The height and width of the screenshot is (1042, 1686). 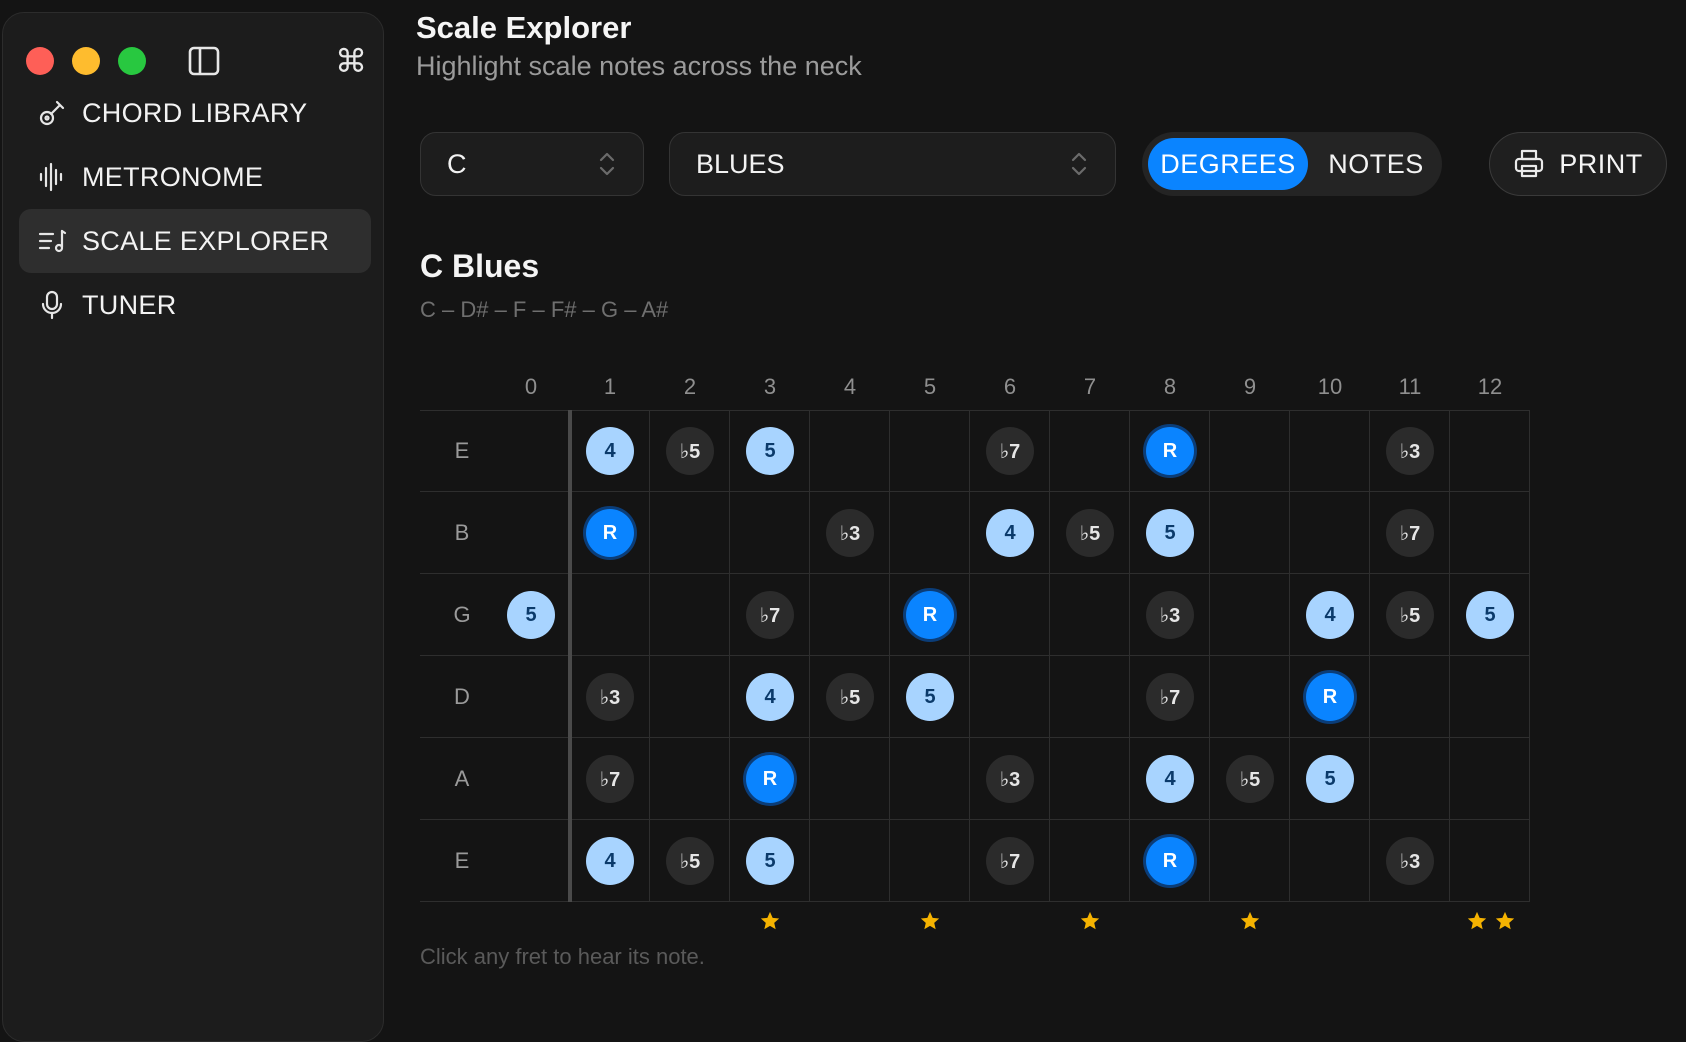 I want to click on sidebar-item-chord-library: CHORD LIBRARY, so click(x=195, y=113).